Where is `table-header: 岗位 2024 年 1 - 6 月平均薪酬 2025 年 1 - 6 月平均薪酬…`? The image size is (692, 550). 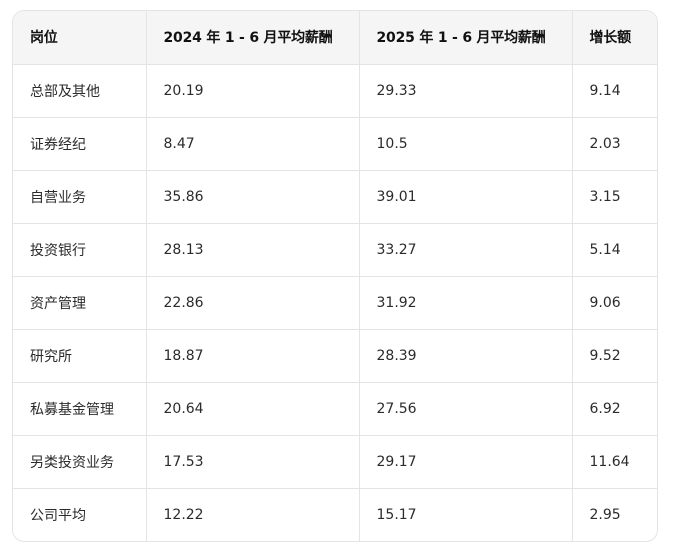
table-header: 岗位 2024 年 1 - 6 月平均薪酬 2025 年 1 - 6 月平均薪酬… is located at coordinates (335, 38).